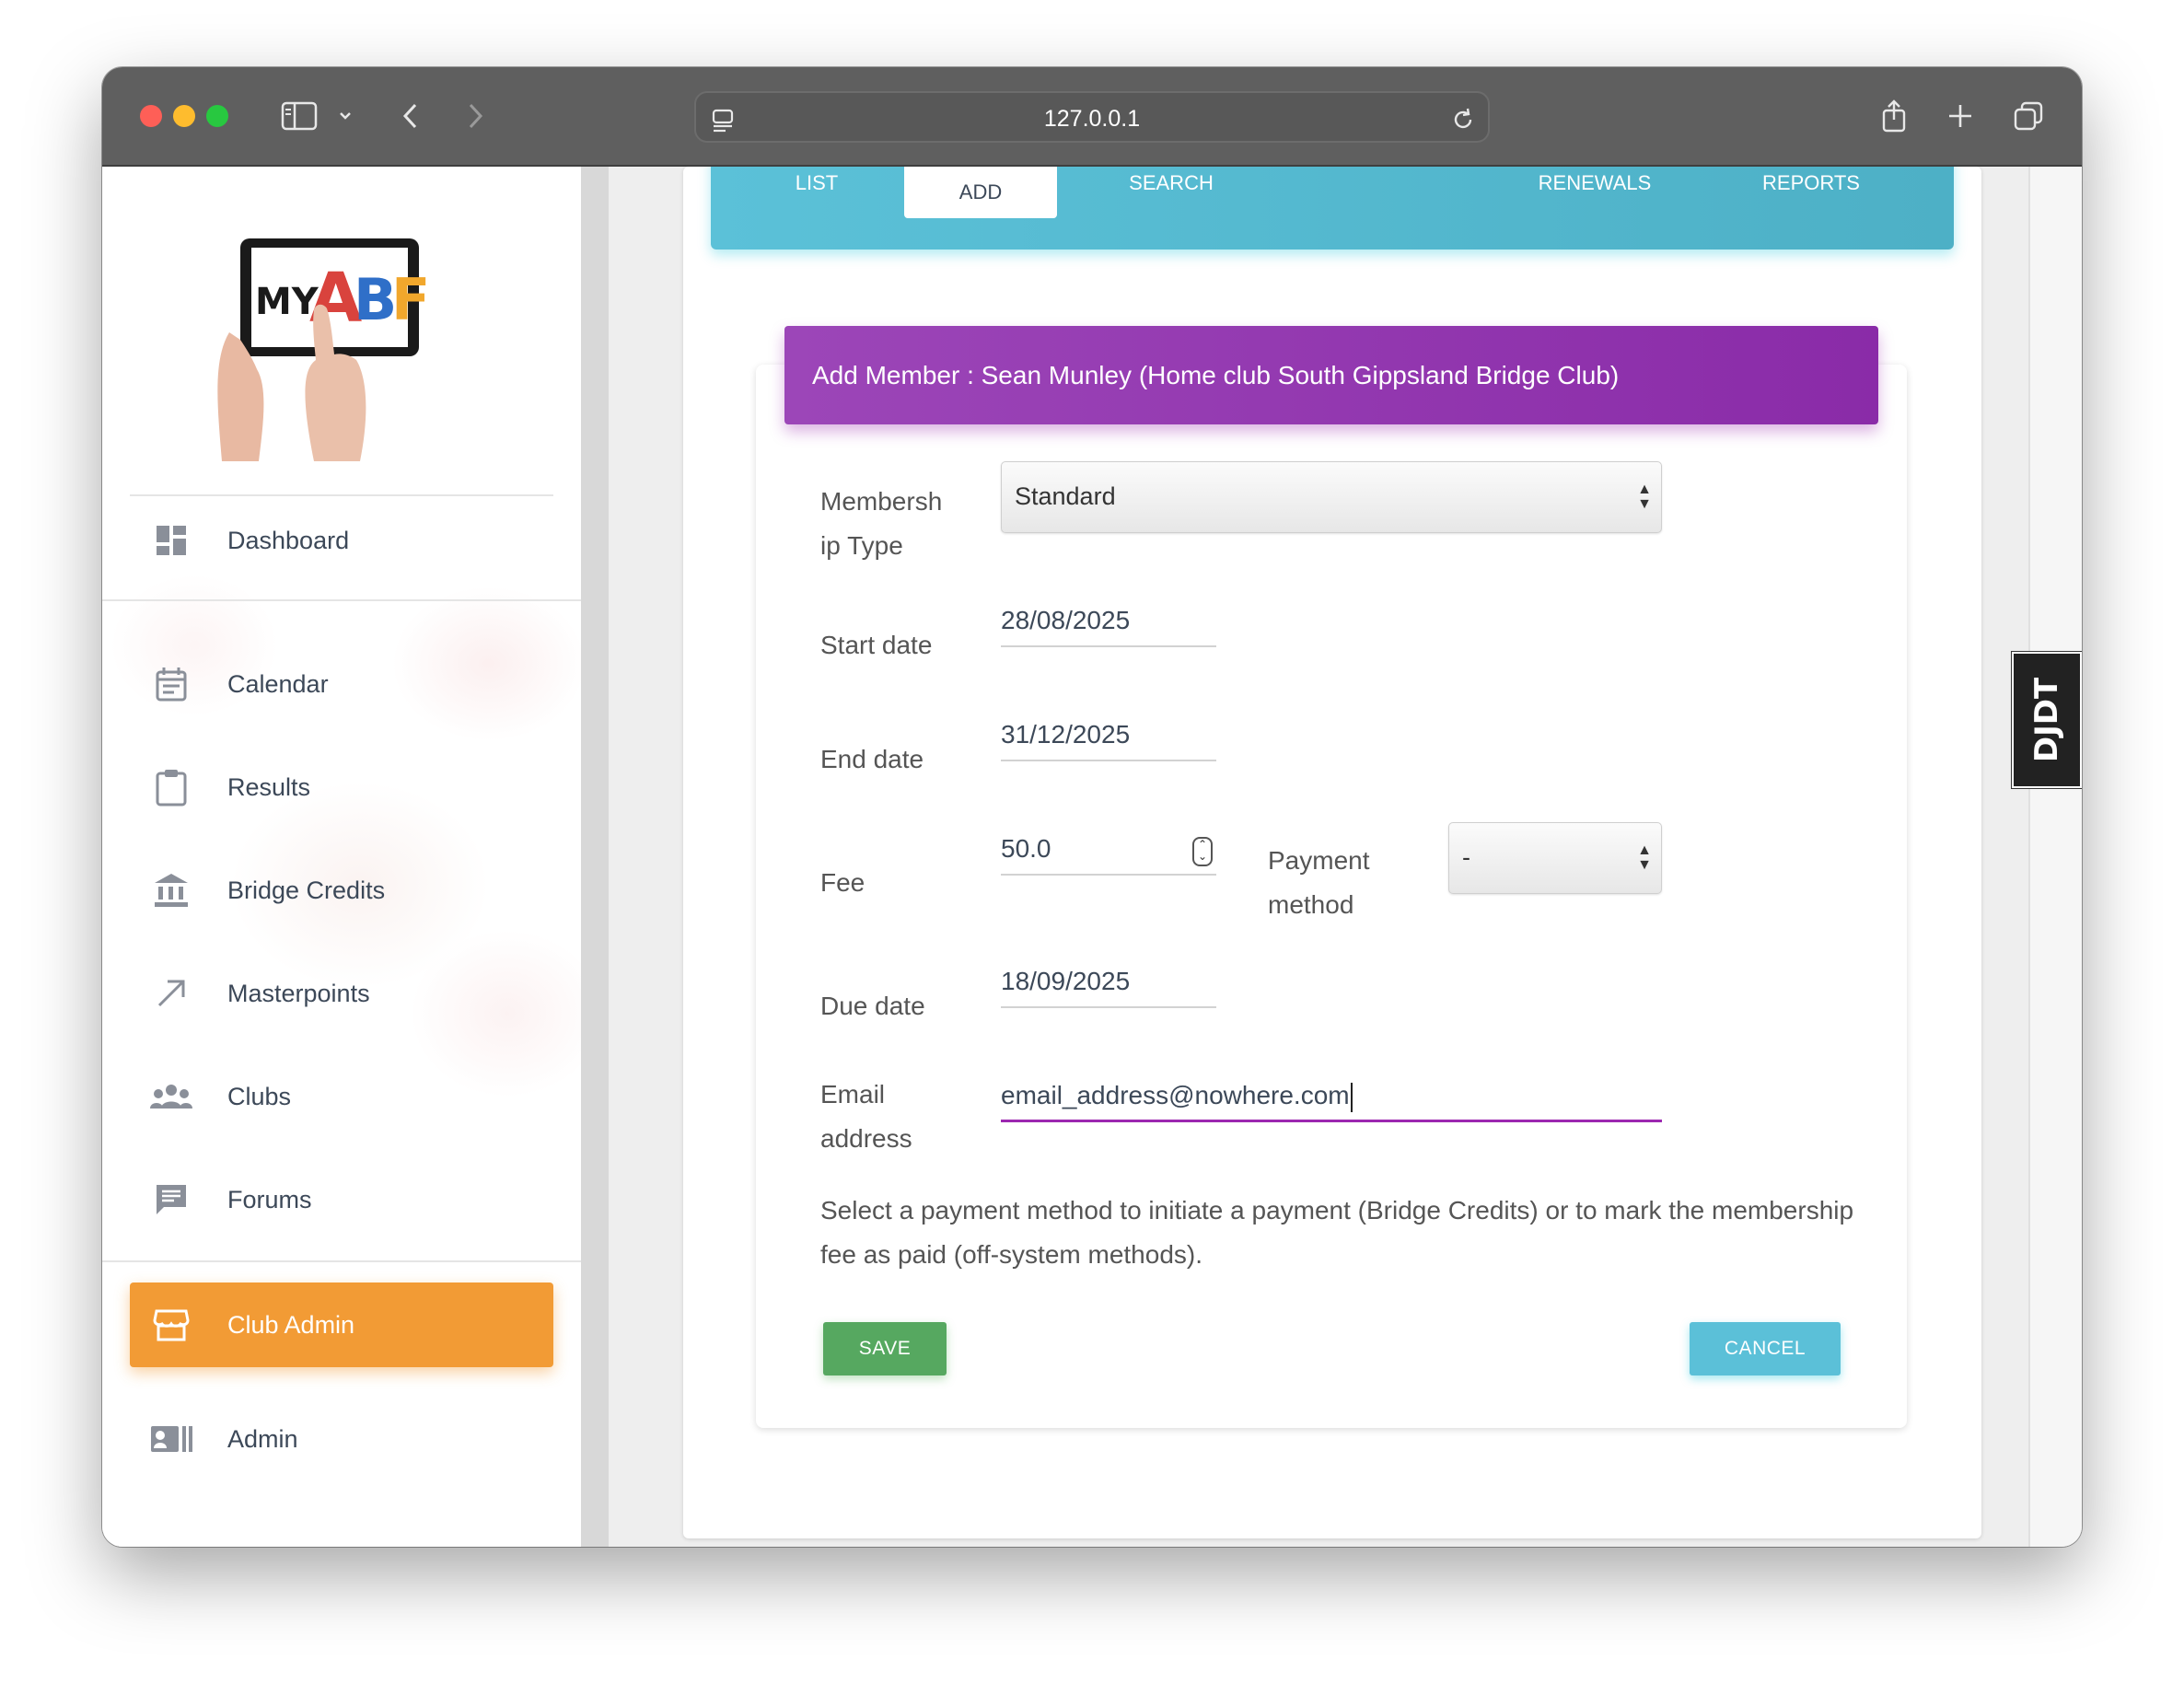 The image size is (2184, 1683). Describe the element at coordinates (2028, 116) in the screenshot. I see `tab-overview-icon` at that location.